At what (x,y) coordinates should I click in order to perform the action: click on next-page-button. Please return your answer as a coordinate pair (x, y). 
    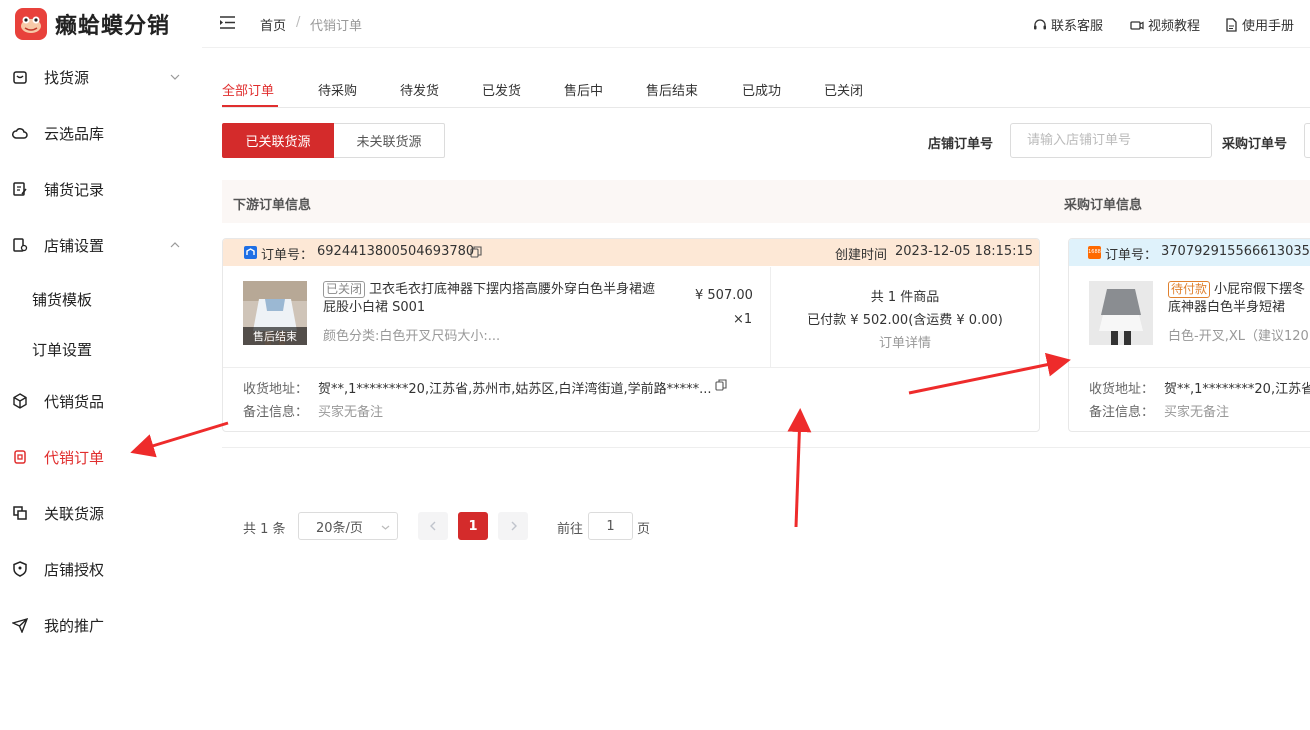
    Looking at the image, I should click on (513, 526).